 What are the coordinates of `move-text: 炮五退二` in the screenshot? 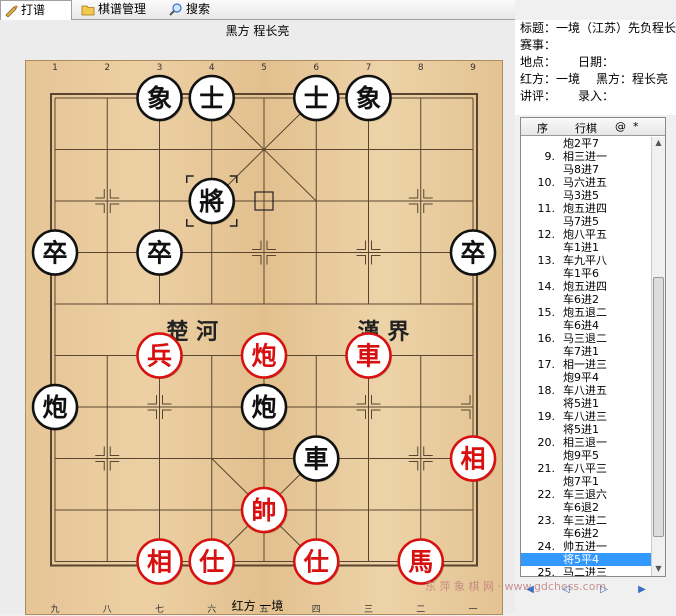 It's located at (585, 312).